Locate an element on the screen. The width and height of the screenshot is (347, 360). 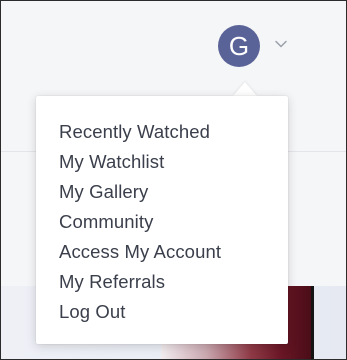
menu-item-recently-watched: Recently Watched is located at coordinates (140, 132).